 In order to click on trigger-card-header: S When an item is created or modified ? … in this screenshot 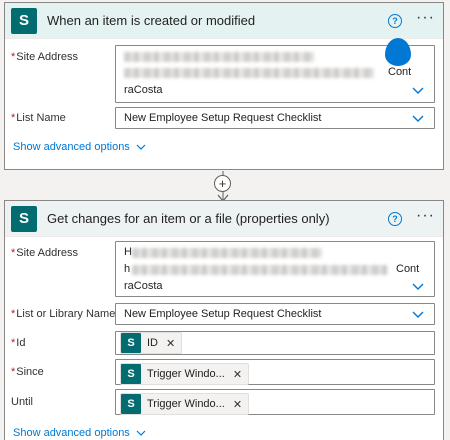, I will do `click(224, 21)`.